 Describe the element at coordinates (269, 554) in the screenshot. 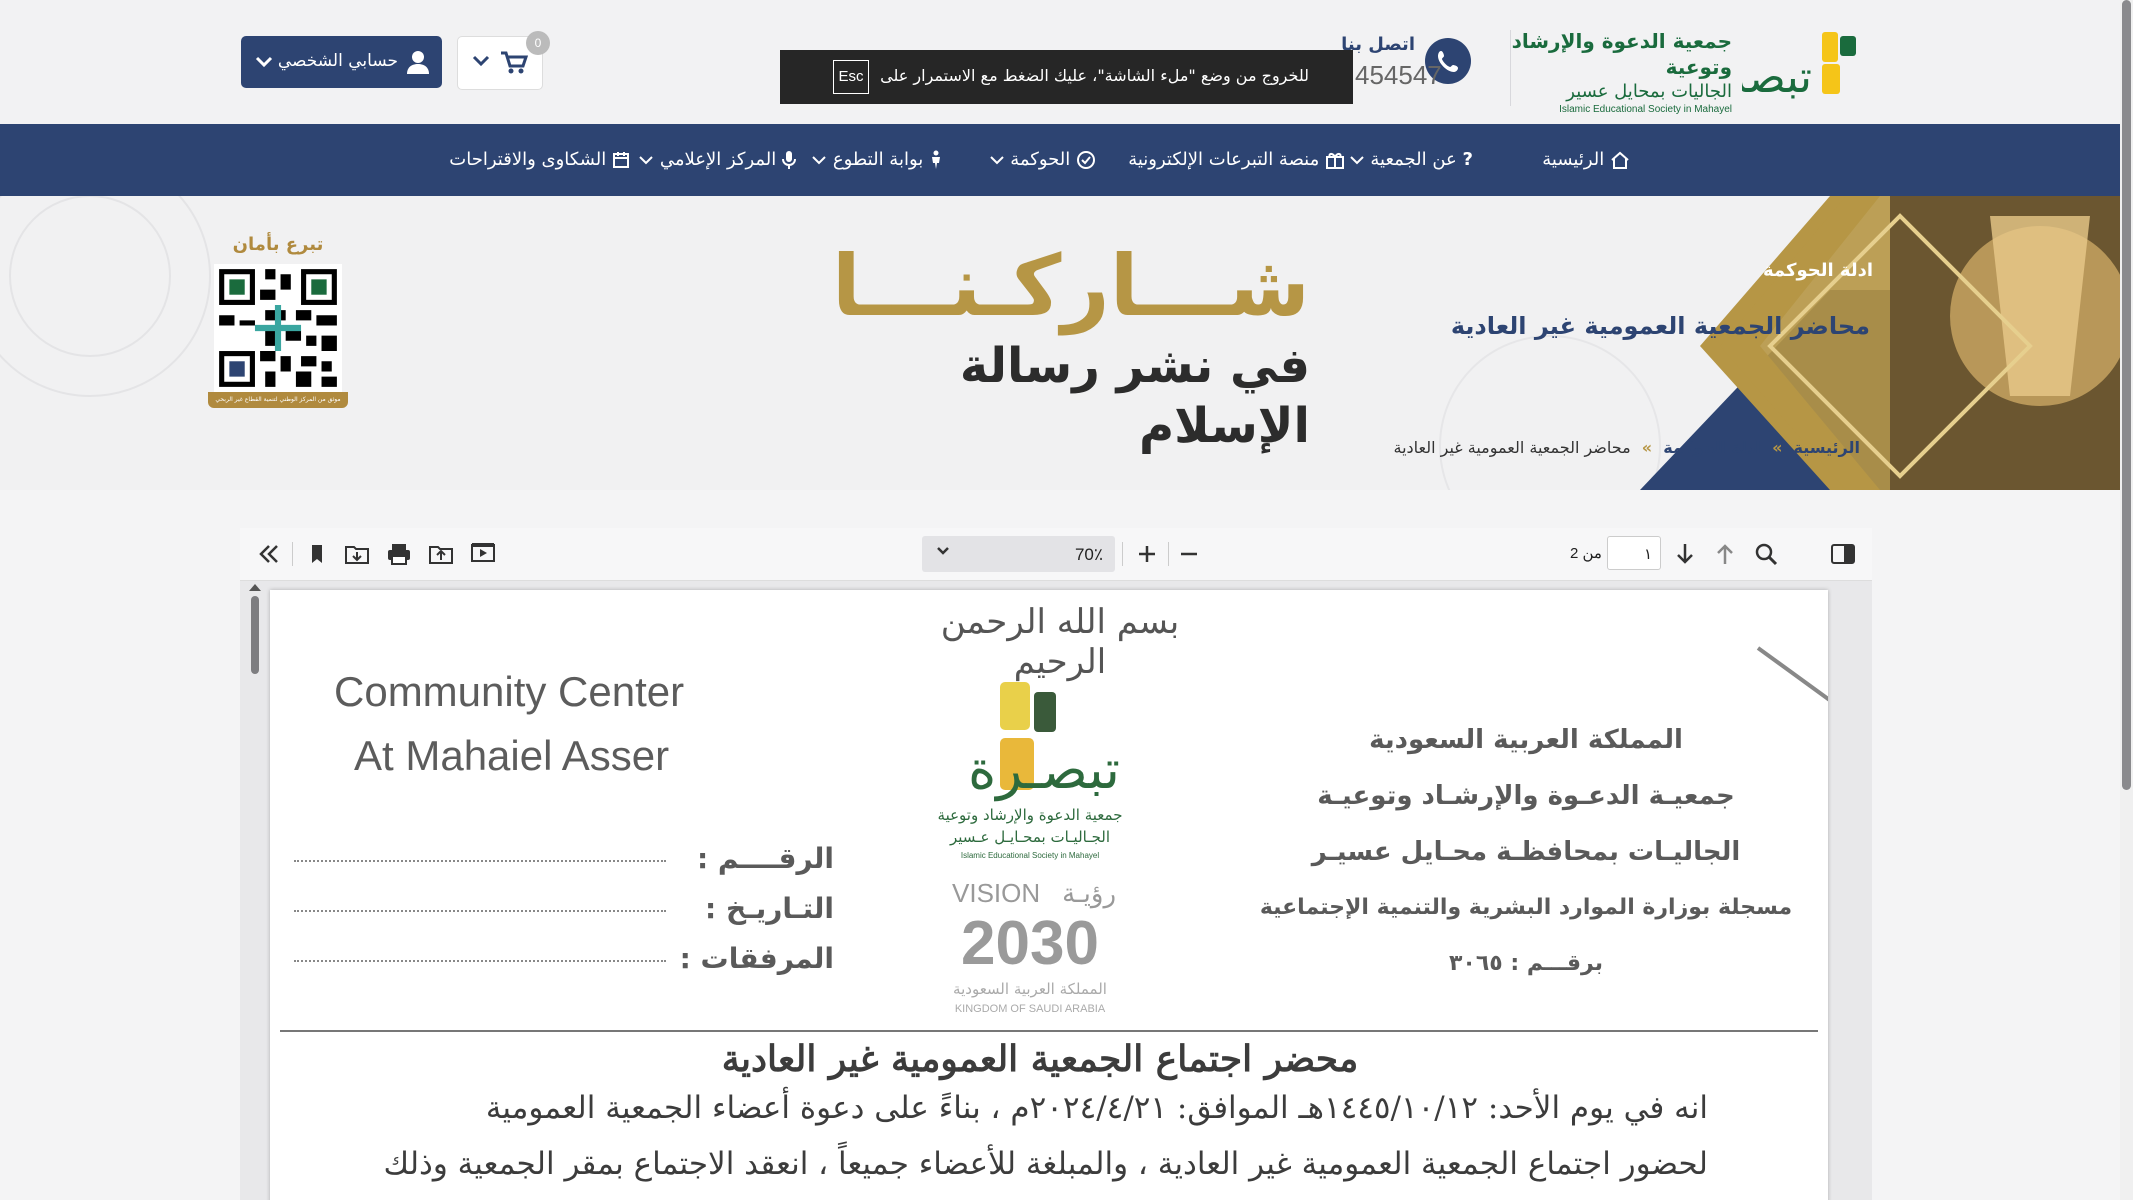

I see `tools-menu-icon` at that location.